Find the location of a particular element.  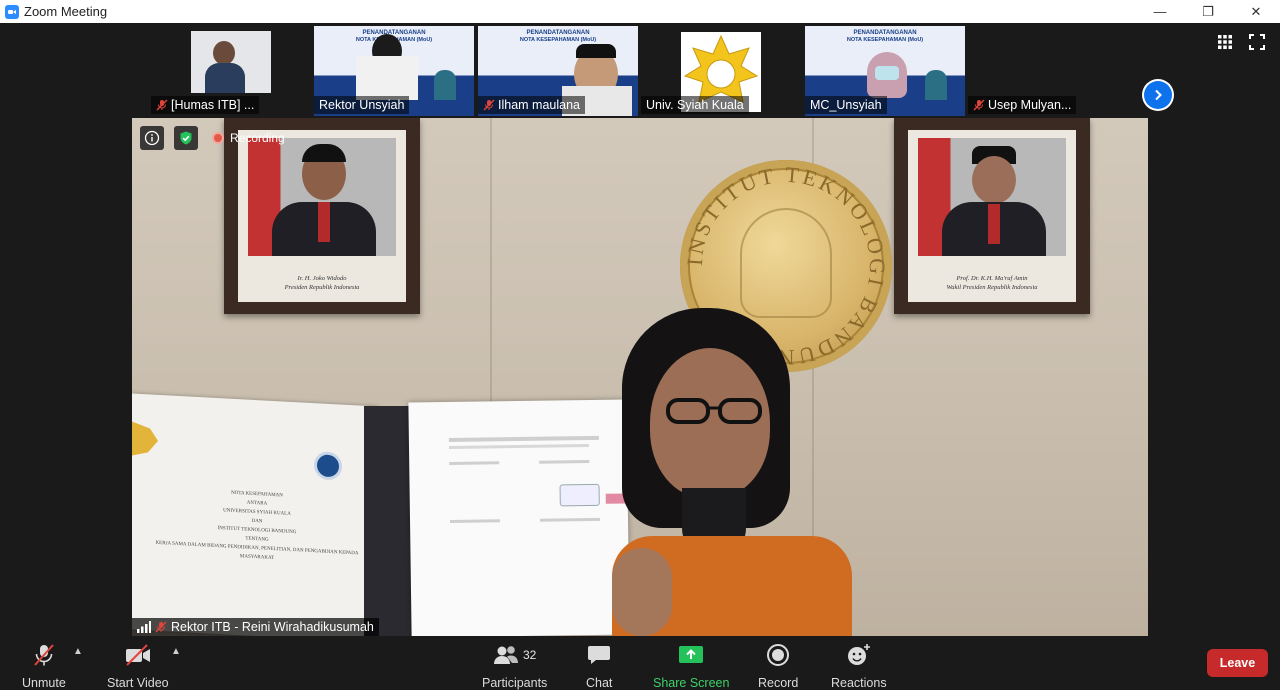

participants-icon is located at coordinates (505, 655).